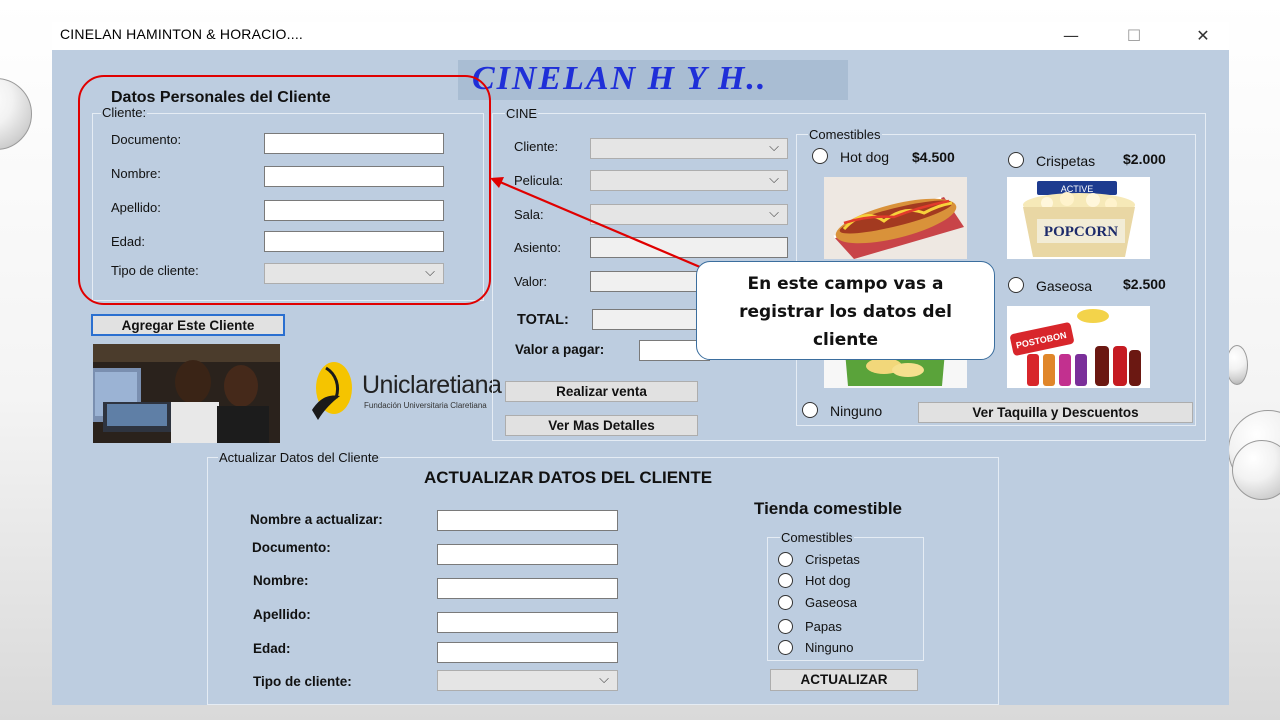  Describe the element at coordinates (527, 680) in the screenshot. I see `update-tipo-cliente-select: ⌵` at that location.